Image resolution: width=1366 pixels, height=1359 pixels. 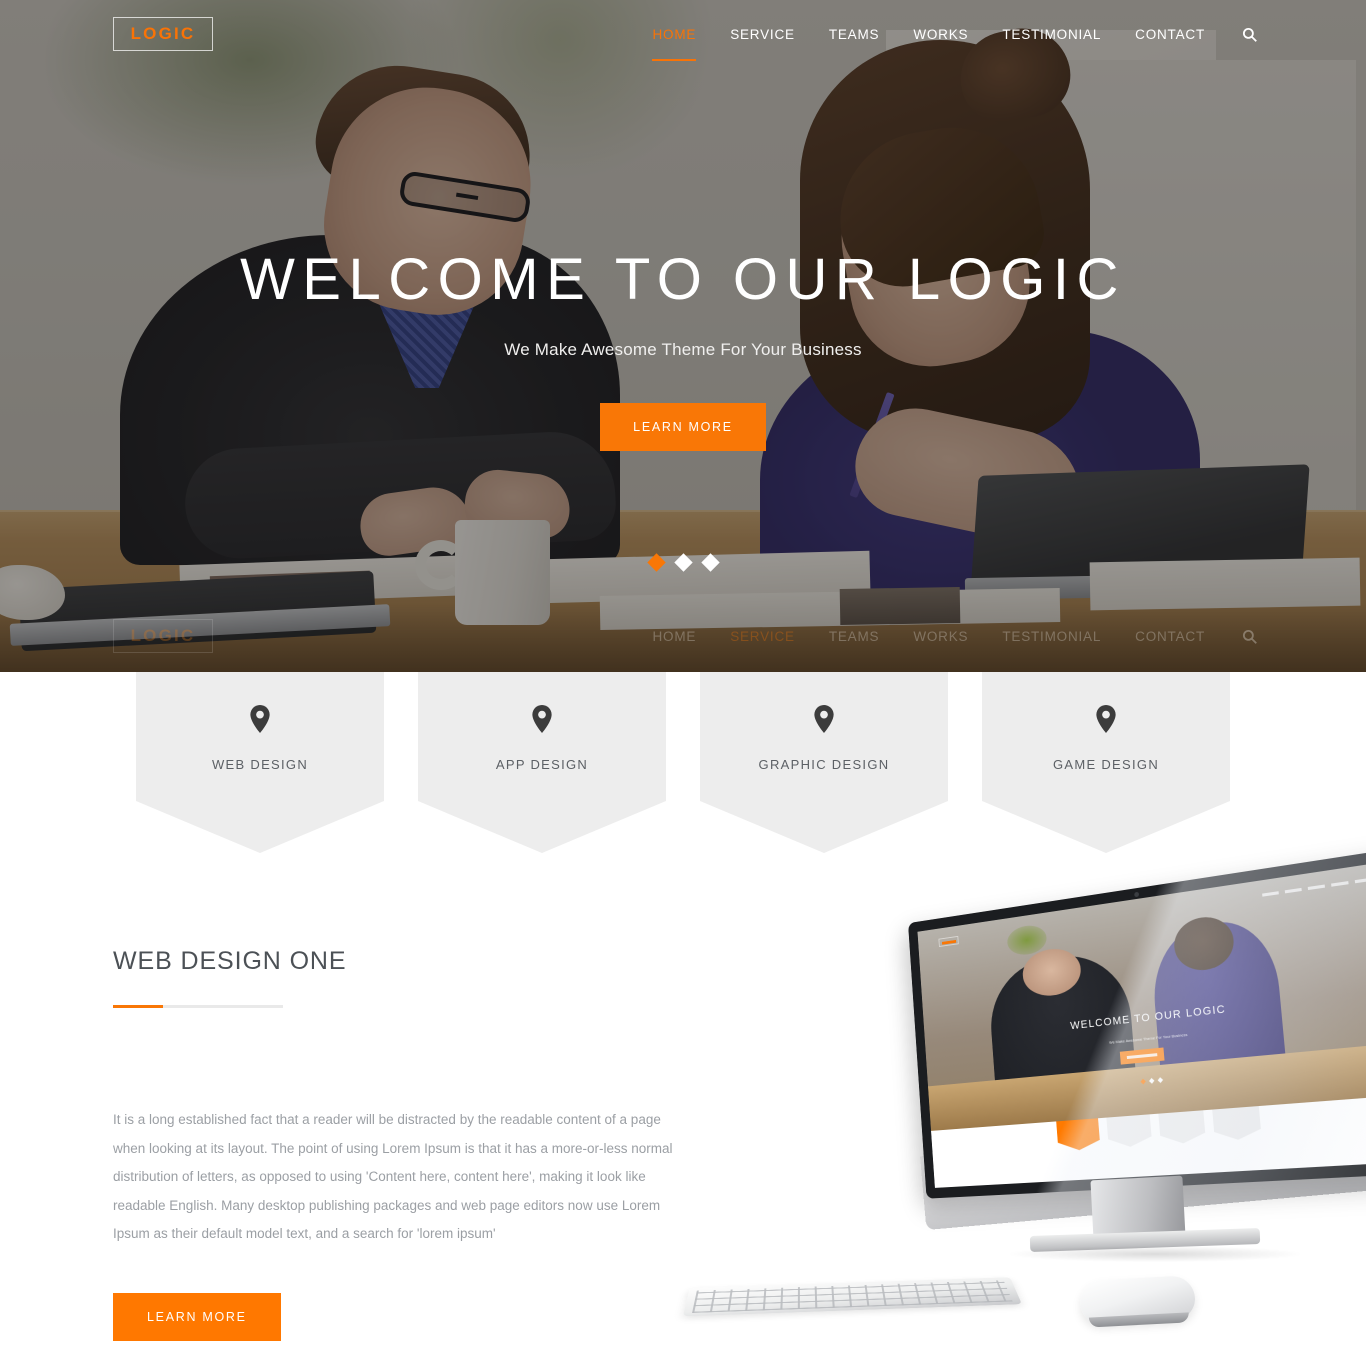 I want to click on nav-item-service: SERVICE, so click(x=762, y=34).